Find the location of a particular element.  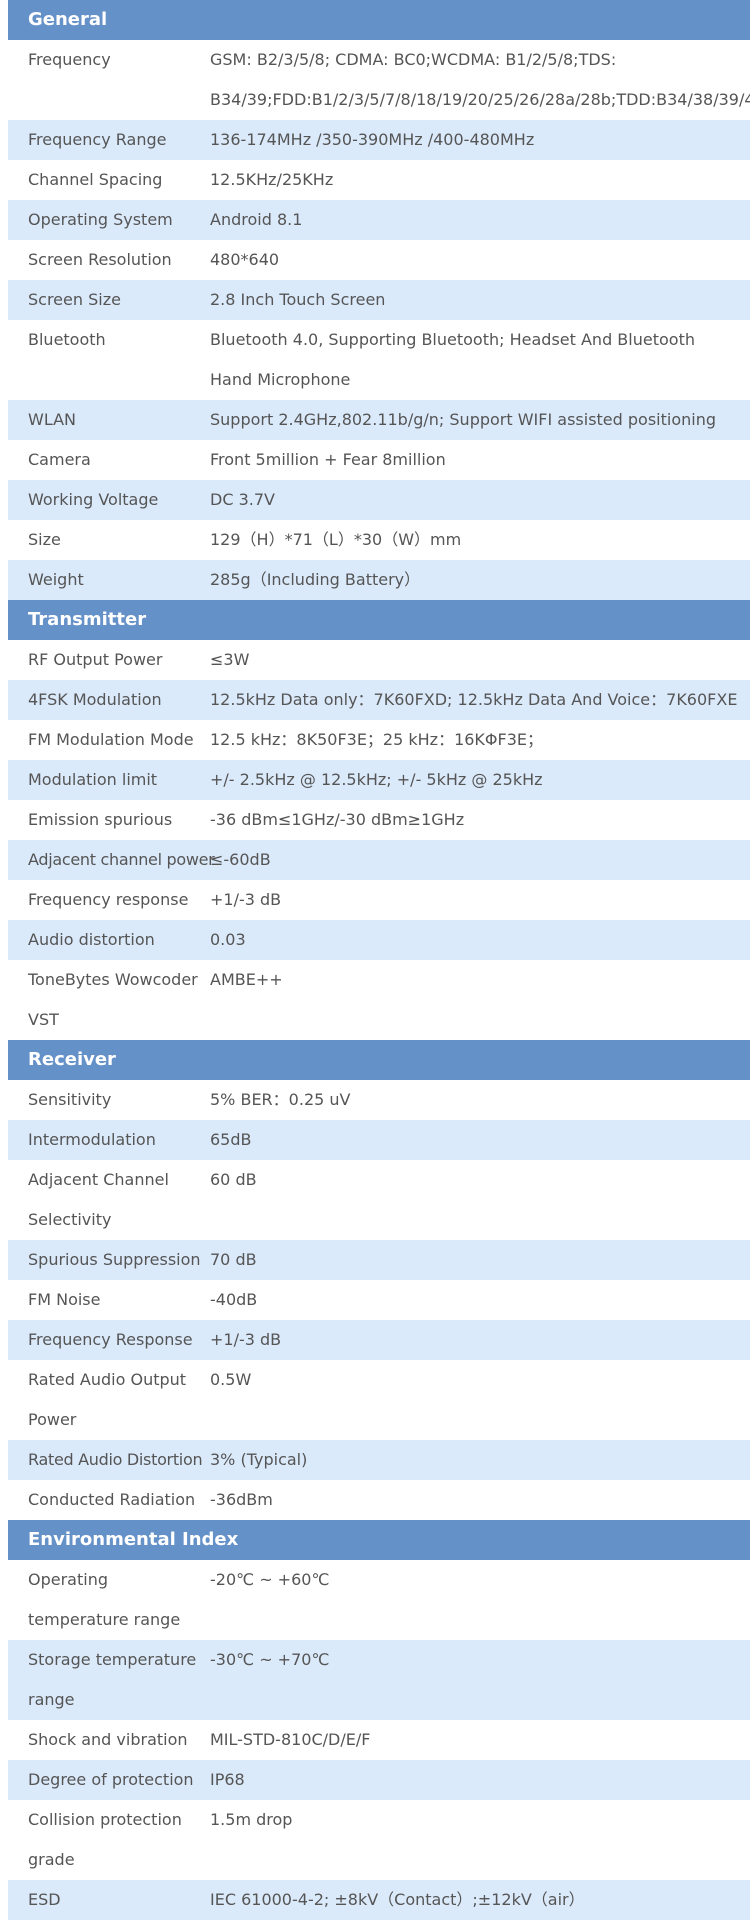

spec-row-fm-noise: FM Noise -40dB is located at coordinates (379, 1300).